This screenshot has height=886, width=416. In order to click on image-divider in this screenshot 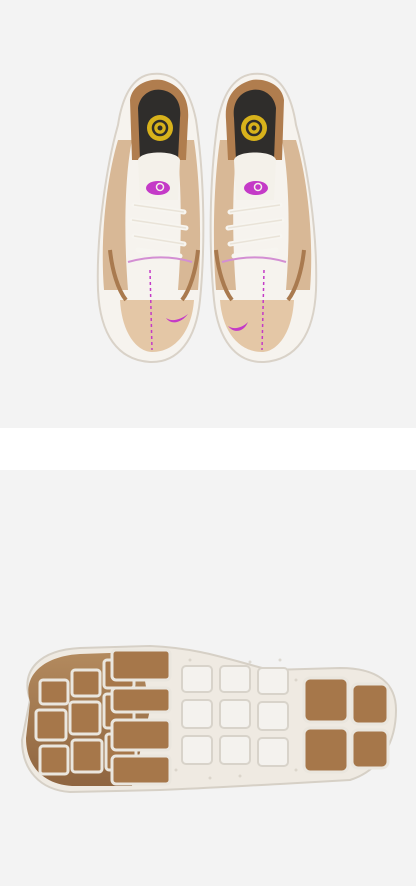, I will do `click(208, 449)`.